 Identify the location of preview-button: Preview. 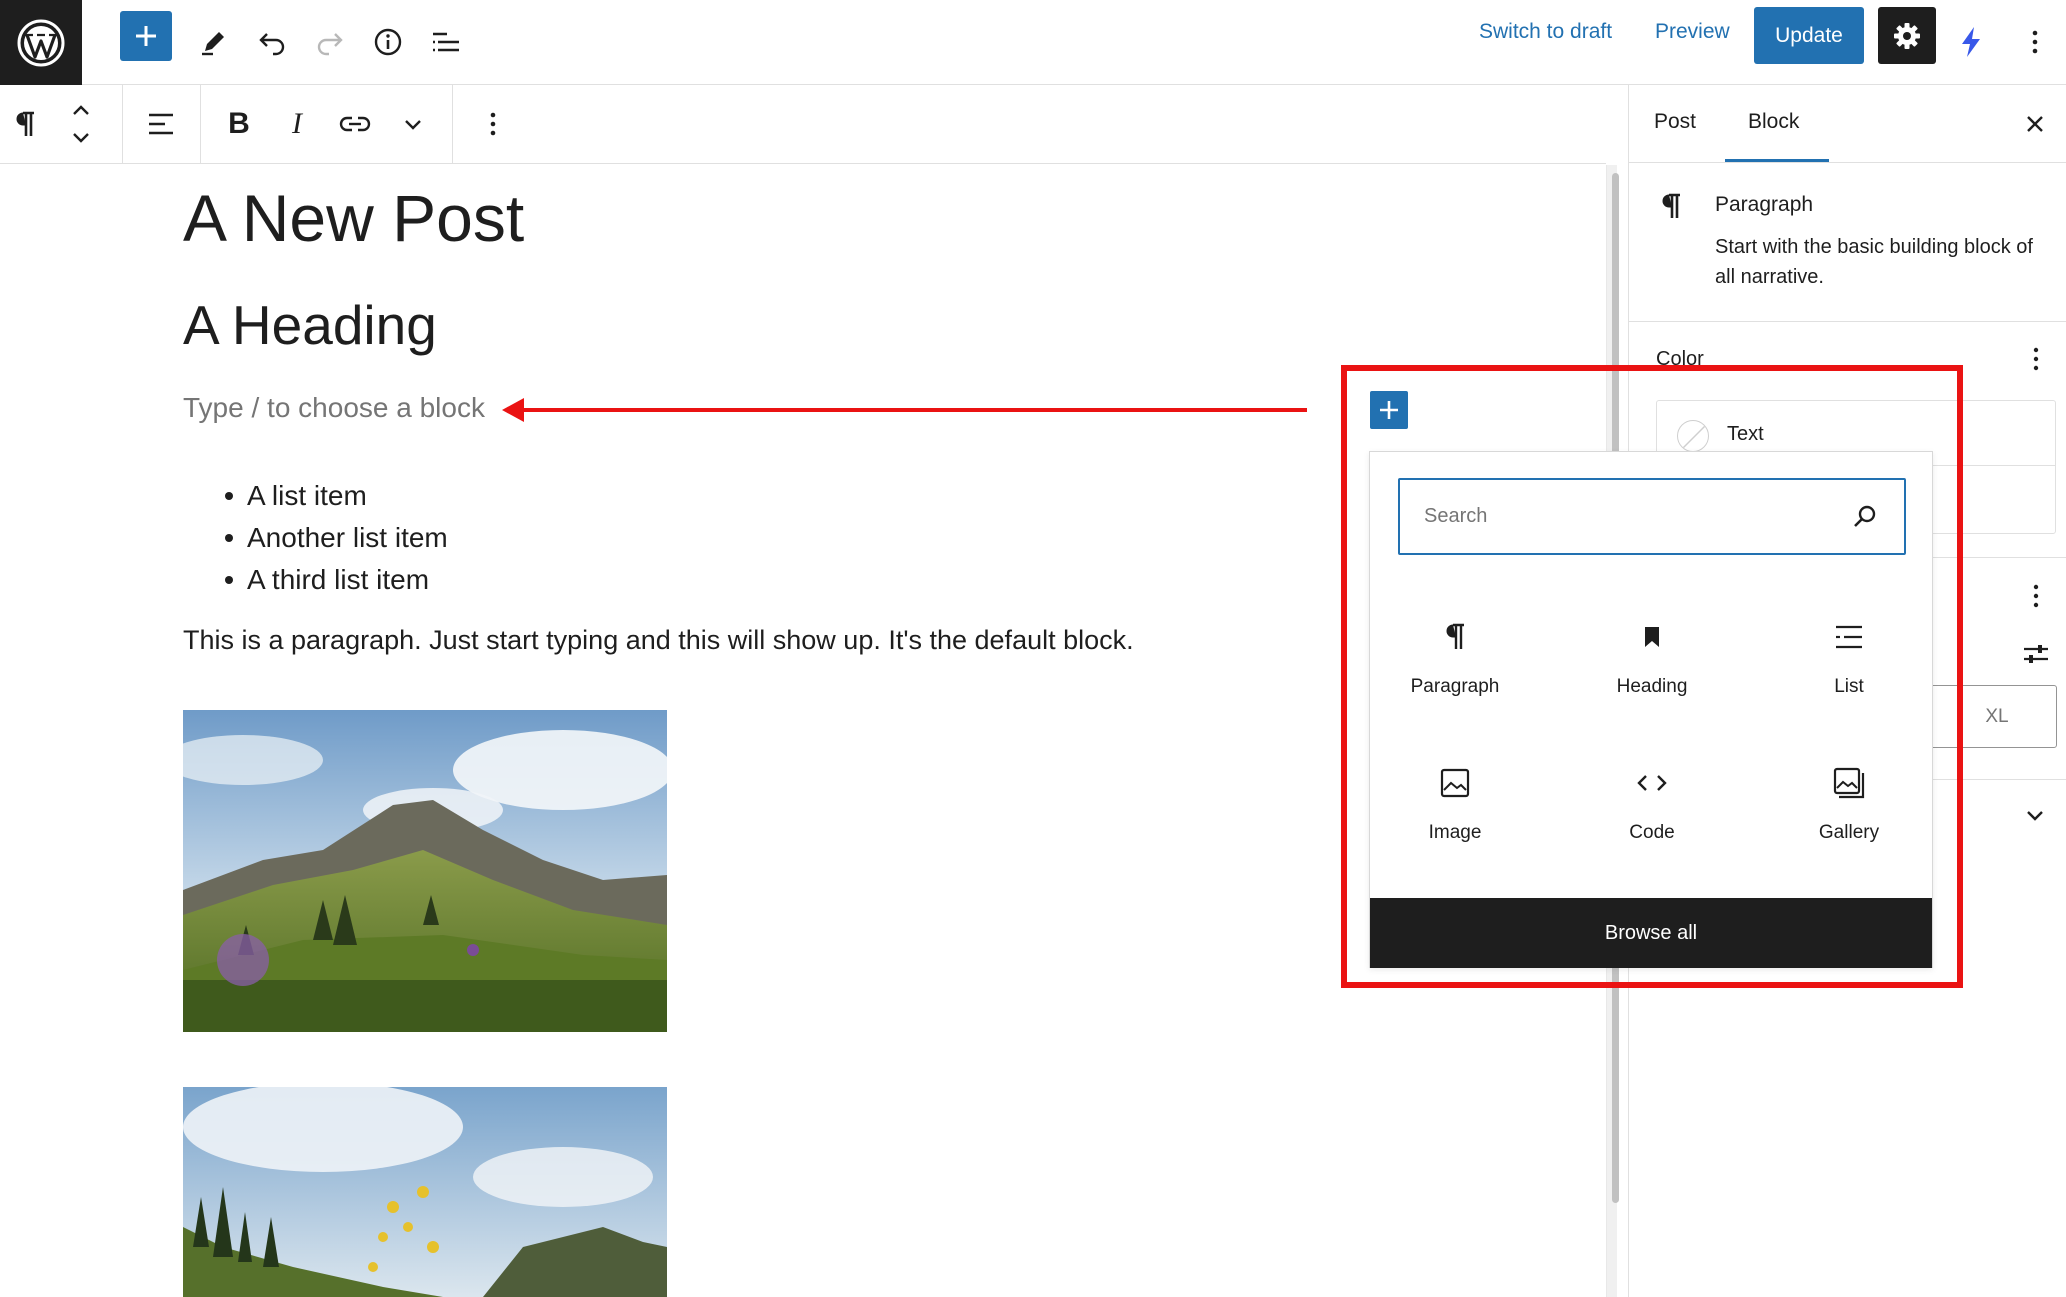
(1692, 32).